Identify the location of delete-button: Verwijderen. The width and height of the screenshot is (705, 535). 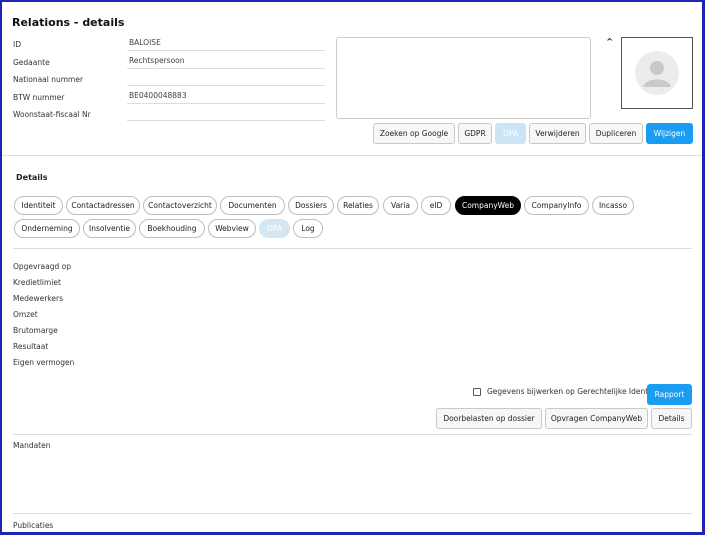
(557, 133).